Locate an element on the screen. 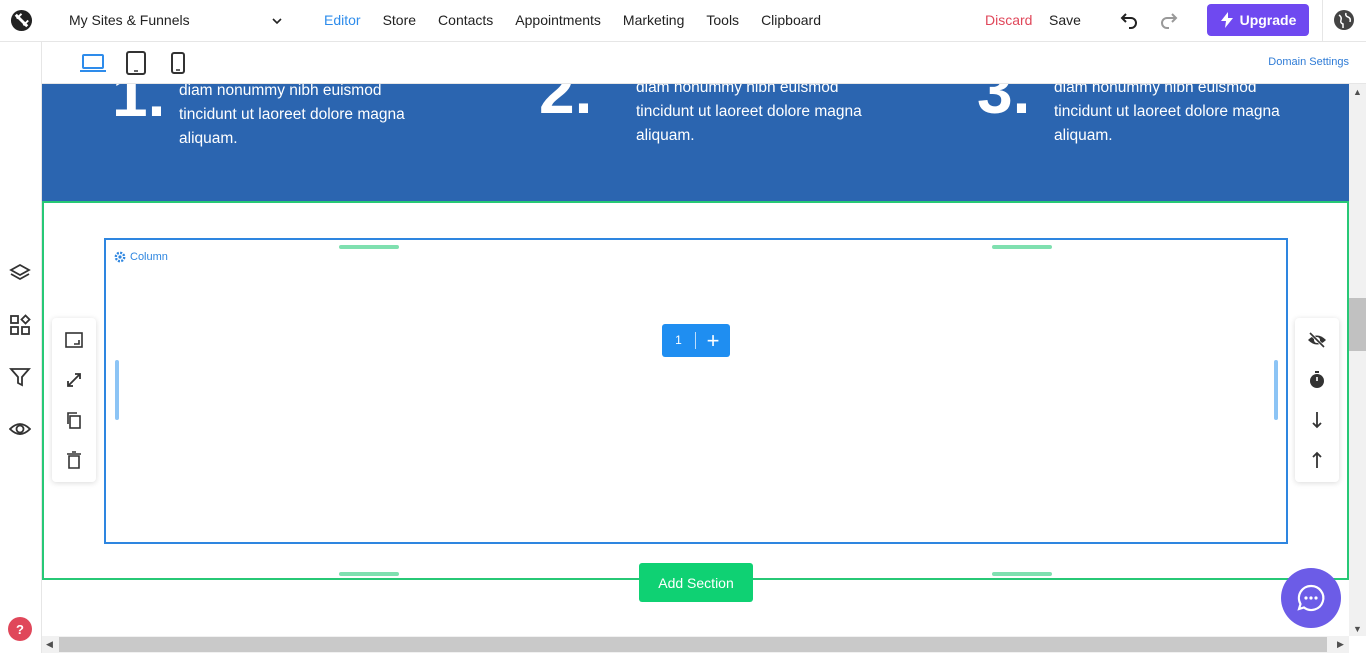 The image size is (1366, 653). row-count: 1 is located at coordinates (679, 340).